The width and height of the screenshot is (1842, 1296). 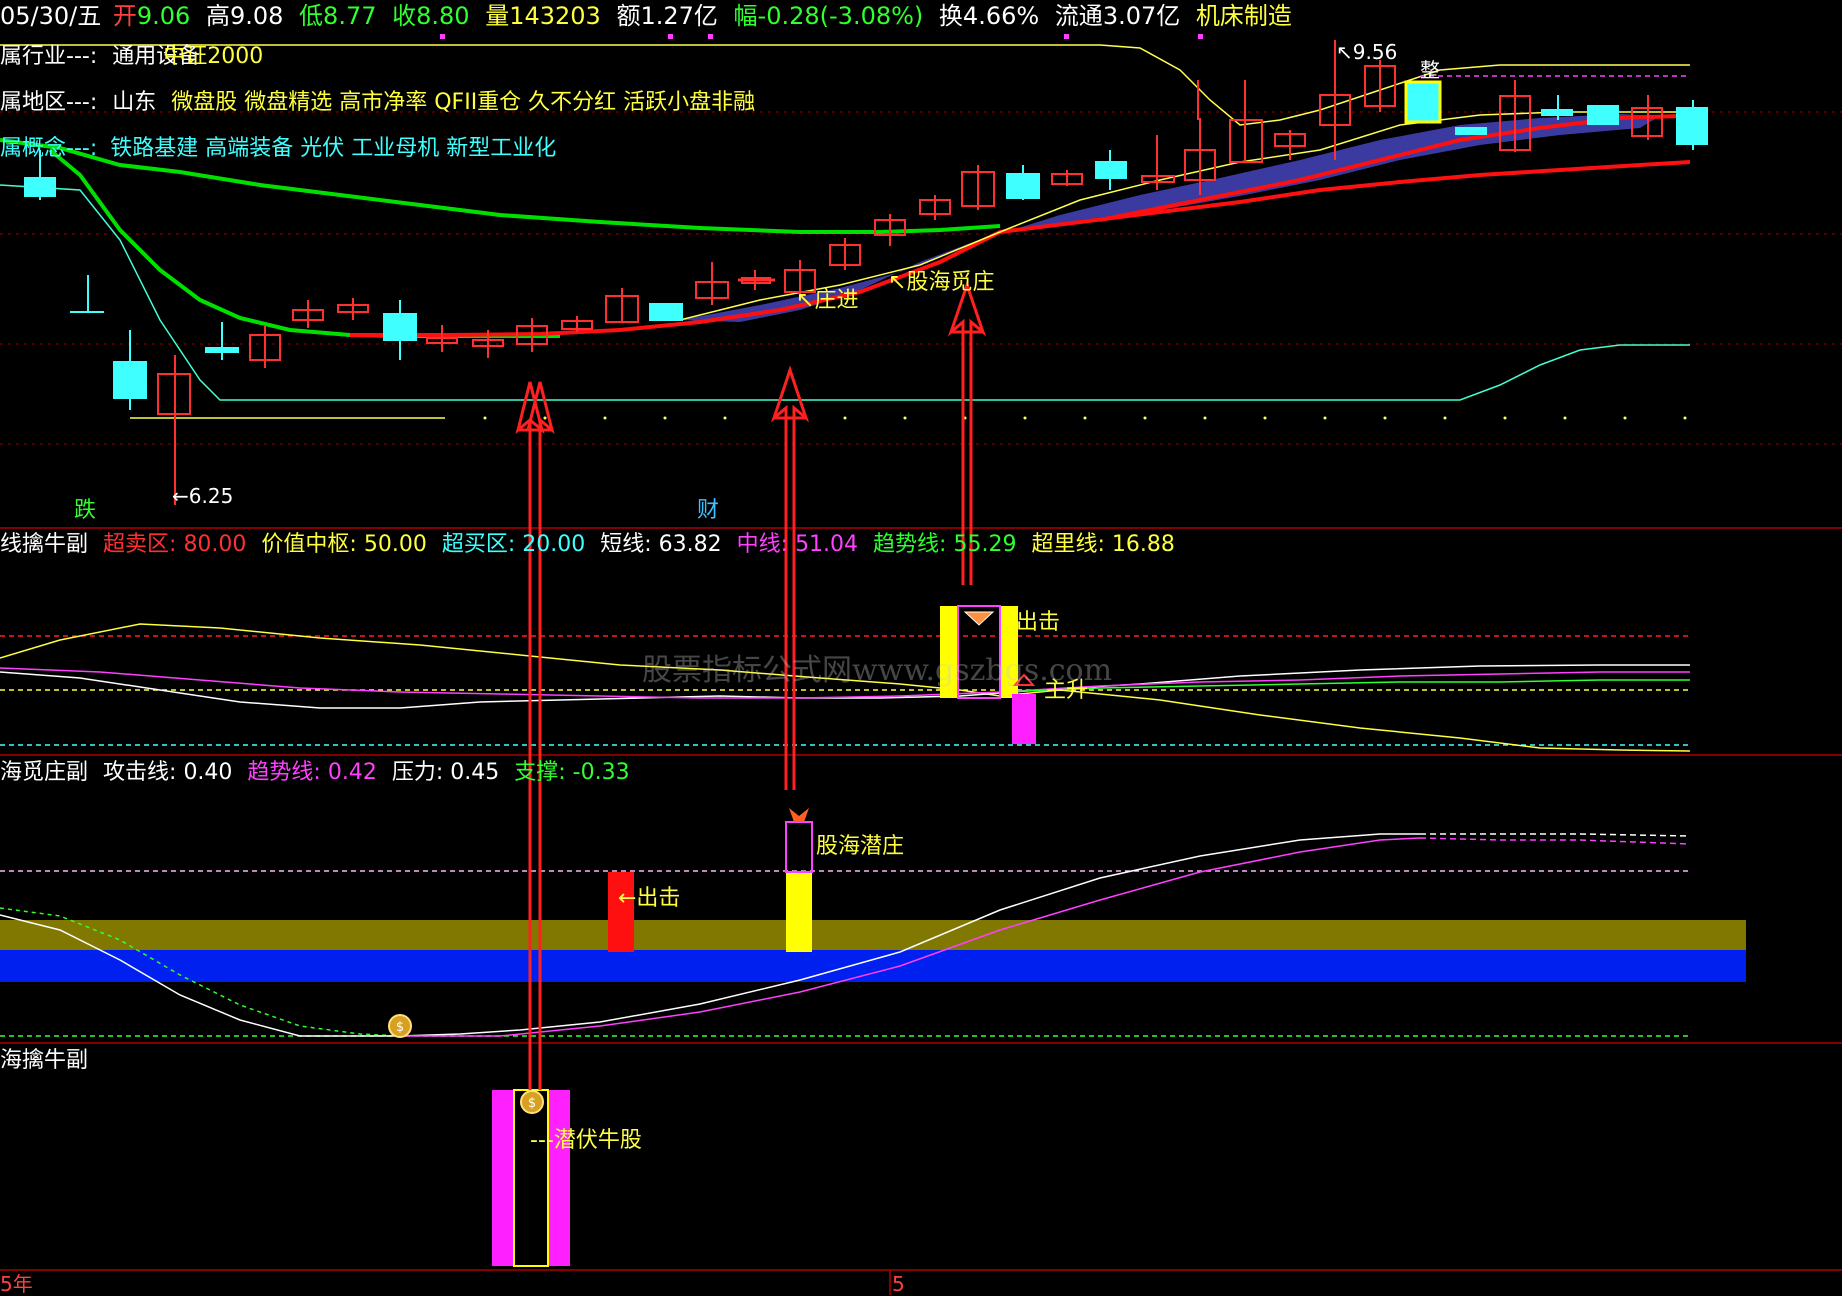 What do you see at coordinates (950, 16) in the screenshot?
I see `turnover-label: 换` at bounding box center [950, 16].